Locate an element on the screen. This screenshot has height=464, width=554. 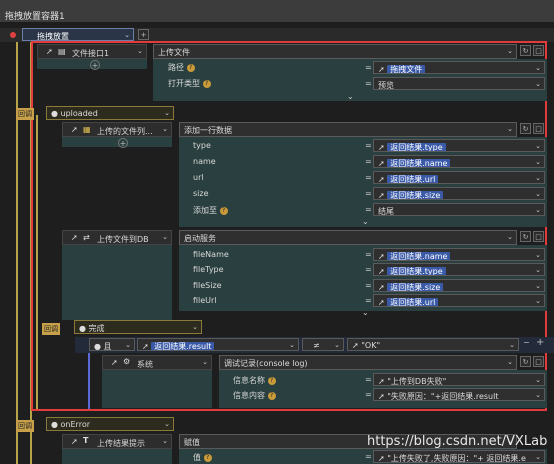
param-value: 预览 ⌄ is located at coordinates (459, 83).